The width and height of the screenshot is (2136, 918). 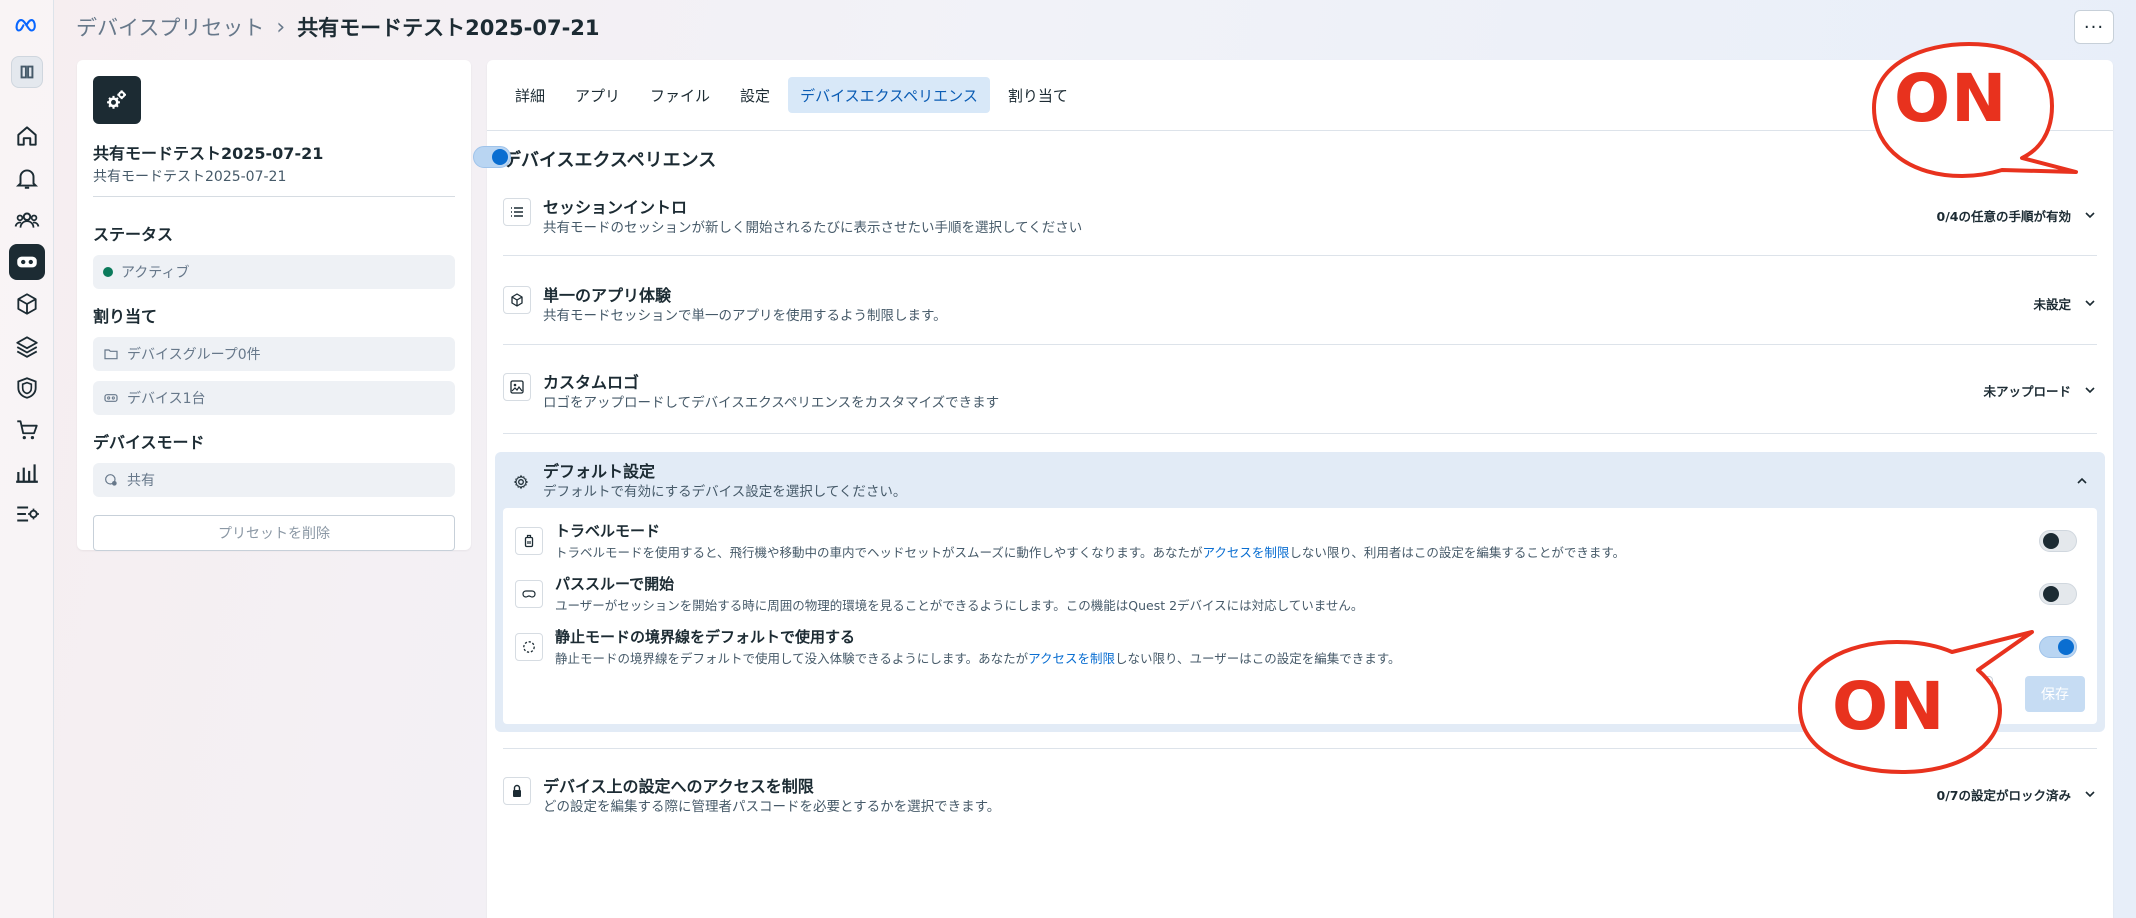 I want to click on device-experience-toggle, so click(x=492, y=157).